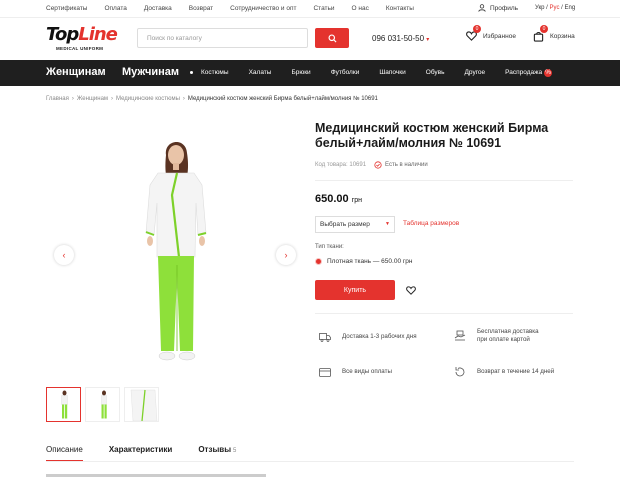 The image size is (620, 480). I want to click on product-meta: Код товара: 10691 Есть в наличии, so click(371, 165).